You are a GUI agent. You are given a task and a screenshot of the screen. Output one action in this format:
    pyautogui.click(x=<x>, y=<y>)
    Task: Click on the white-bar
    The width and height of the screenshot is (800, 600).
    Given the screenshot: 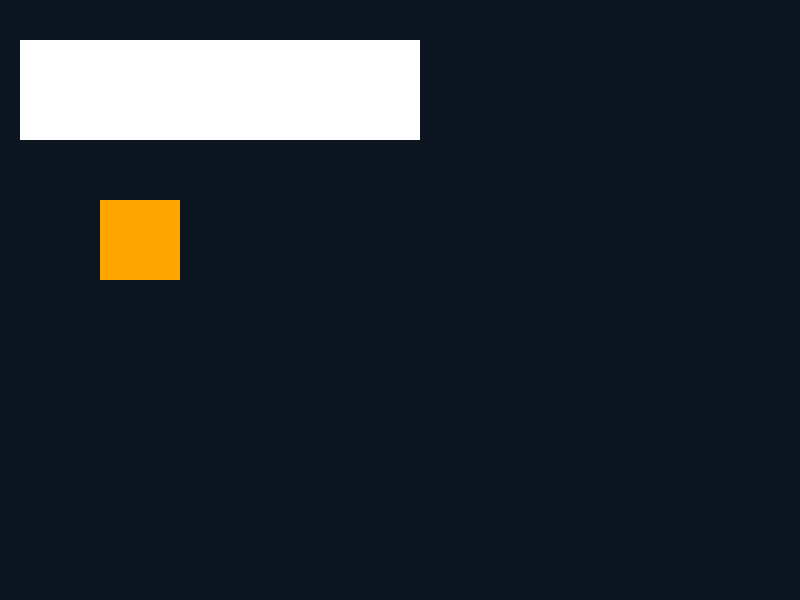 What is the action you would take?
    pyautogui.click(x=220, y=90)
    